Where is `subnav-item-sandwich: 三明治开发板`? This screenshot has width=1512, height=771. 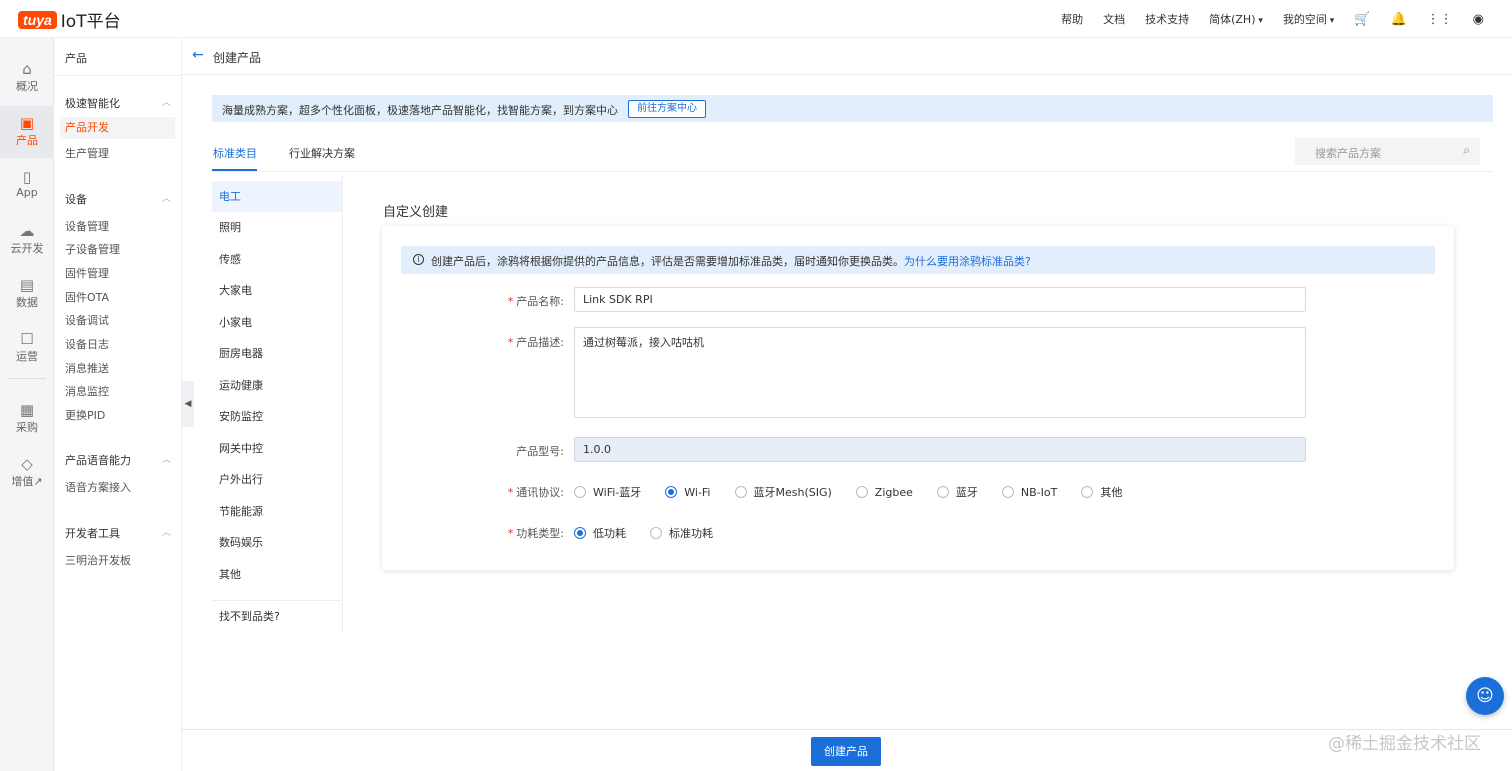 subnav-item-sandwich: 三明治开发板 is located at coordinates (98, 560).